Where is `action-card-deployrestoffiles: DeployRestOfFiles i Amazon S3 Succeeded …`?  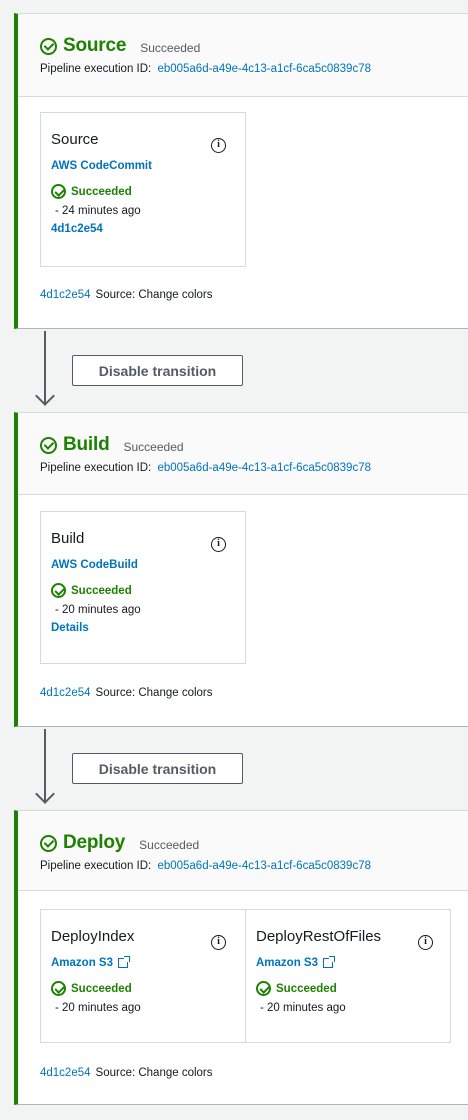 action-card-deployrestoffiles: DeployRestOfFiles i Amazon S3 Succeeded … is located at coordinates (347, 976).